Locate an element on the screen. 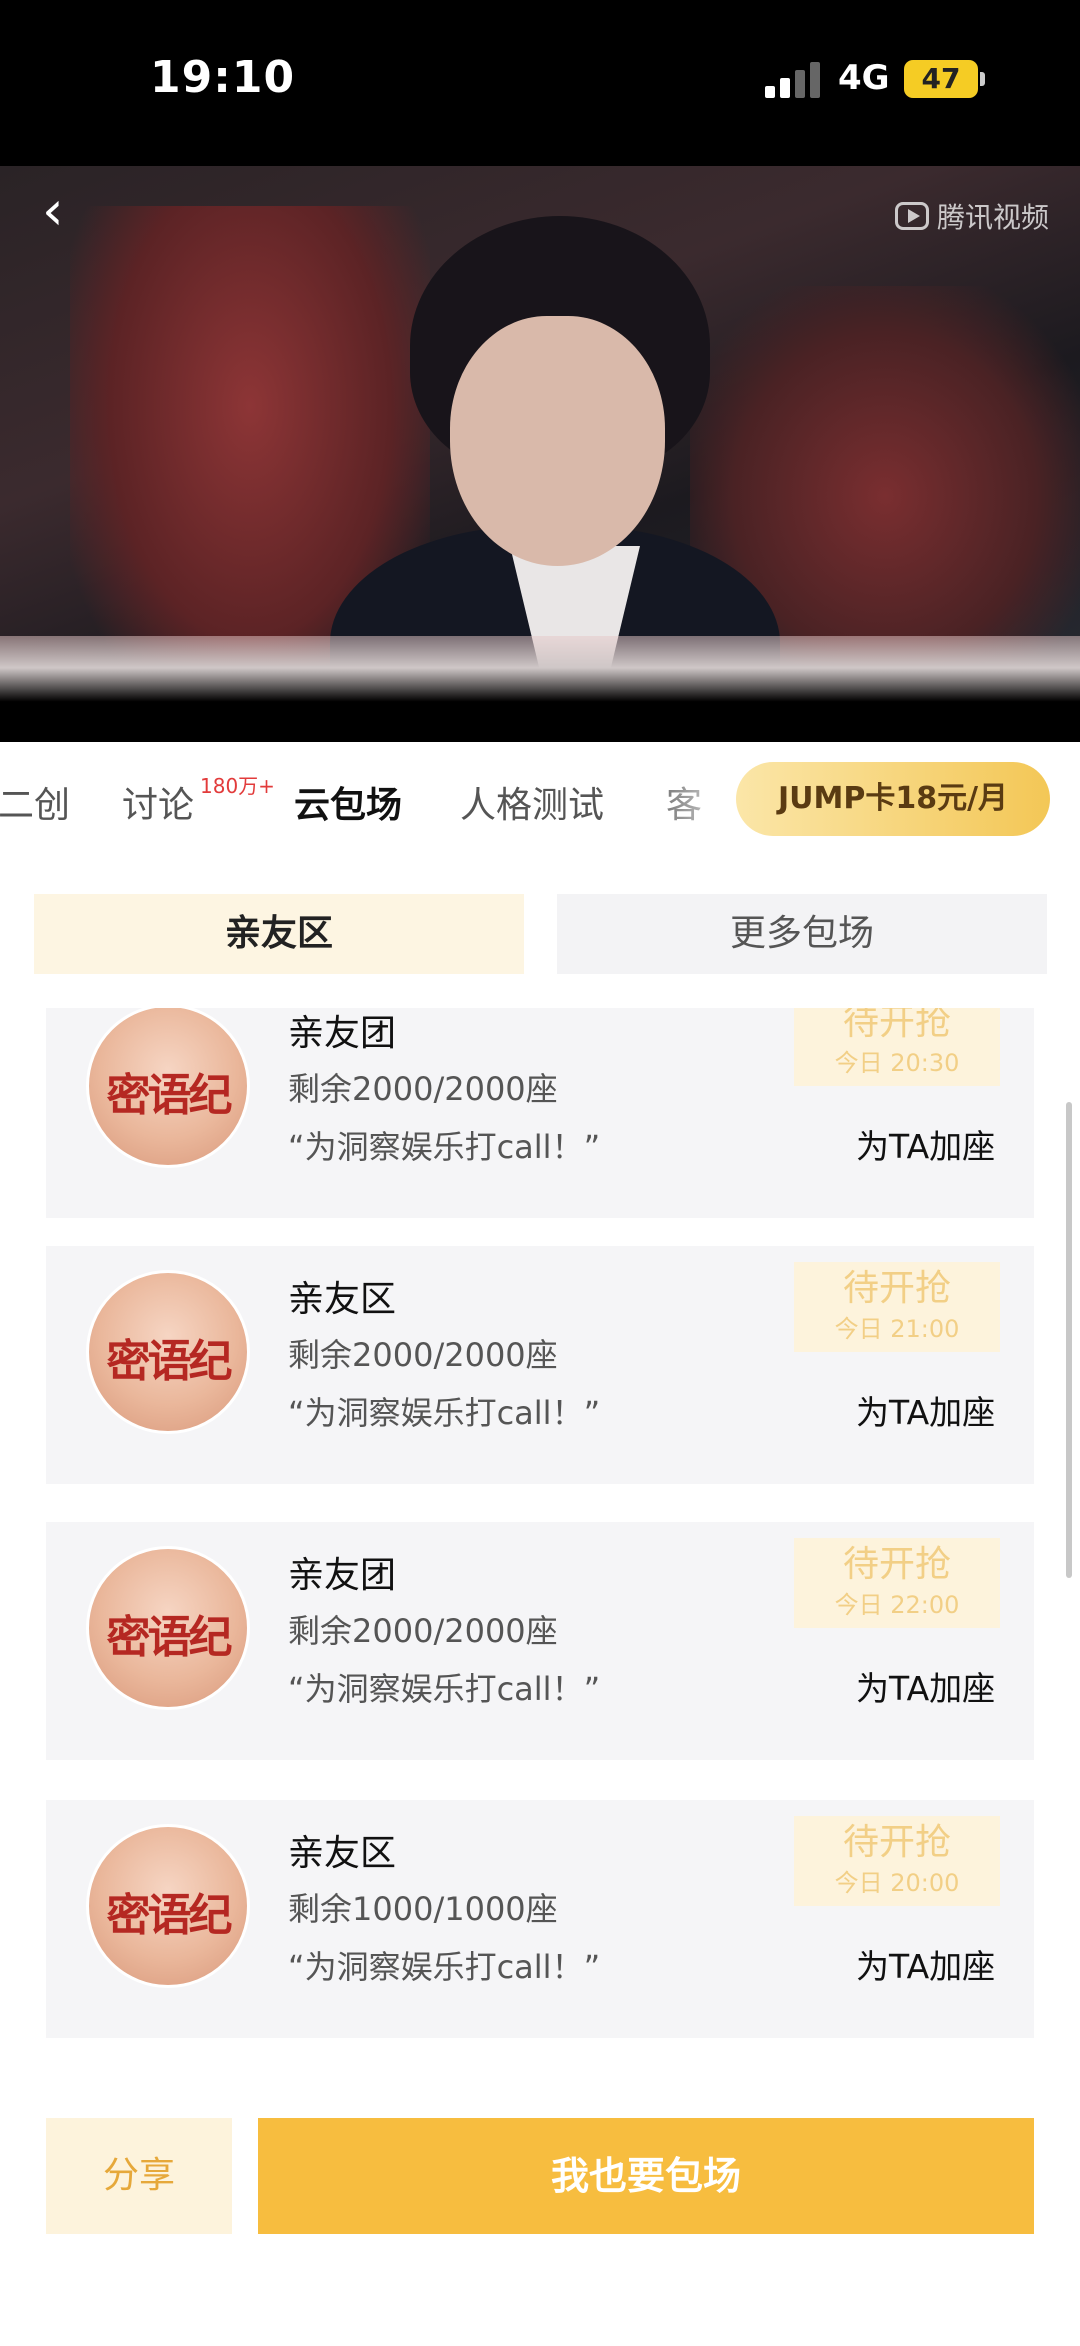  tab-bar: 二创 讨论 180万+ 云包场 人格测试 客 JUMP卡18元/月 is located at coordinates (540, 804).